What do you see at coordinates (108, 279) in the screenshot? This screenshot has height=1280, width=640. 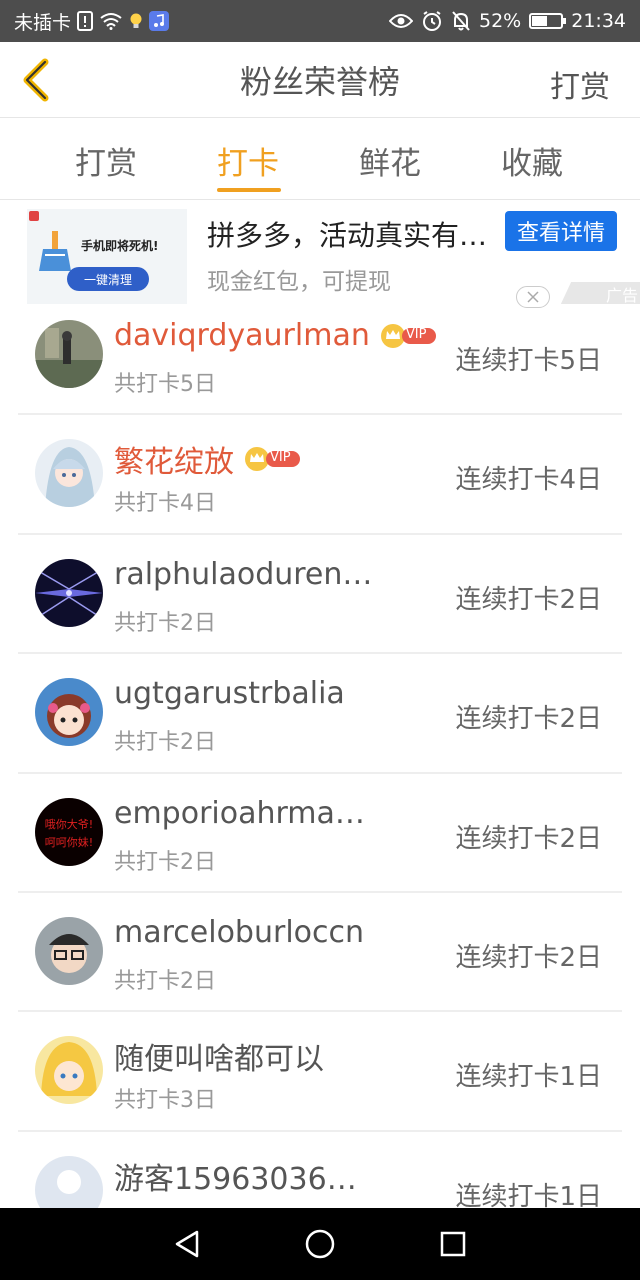 I see `ad-image-cta: 一键清理` at bounding box center [108, 279].